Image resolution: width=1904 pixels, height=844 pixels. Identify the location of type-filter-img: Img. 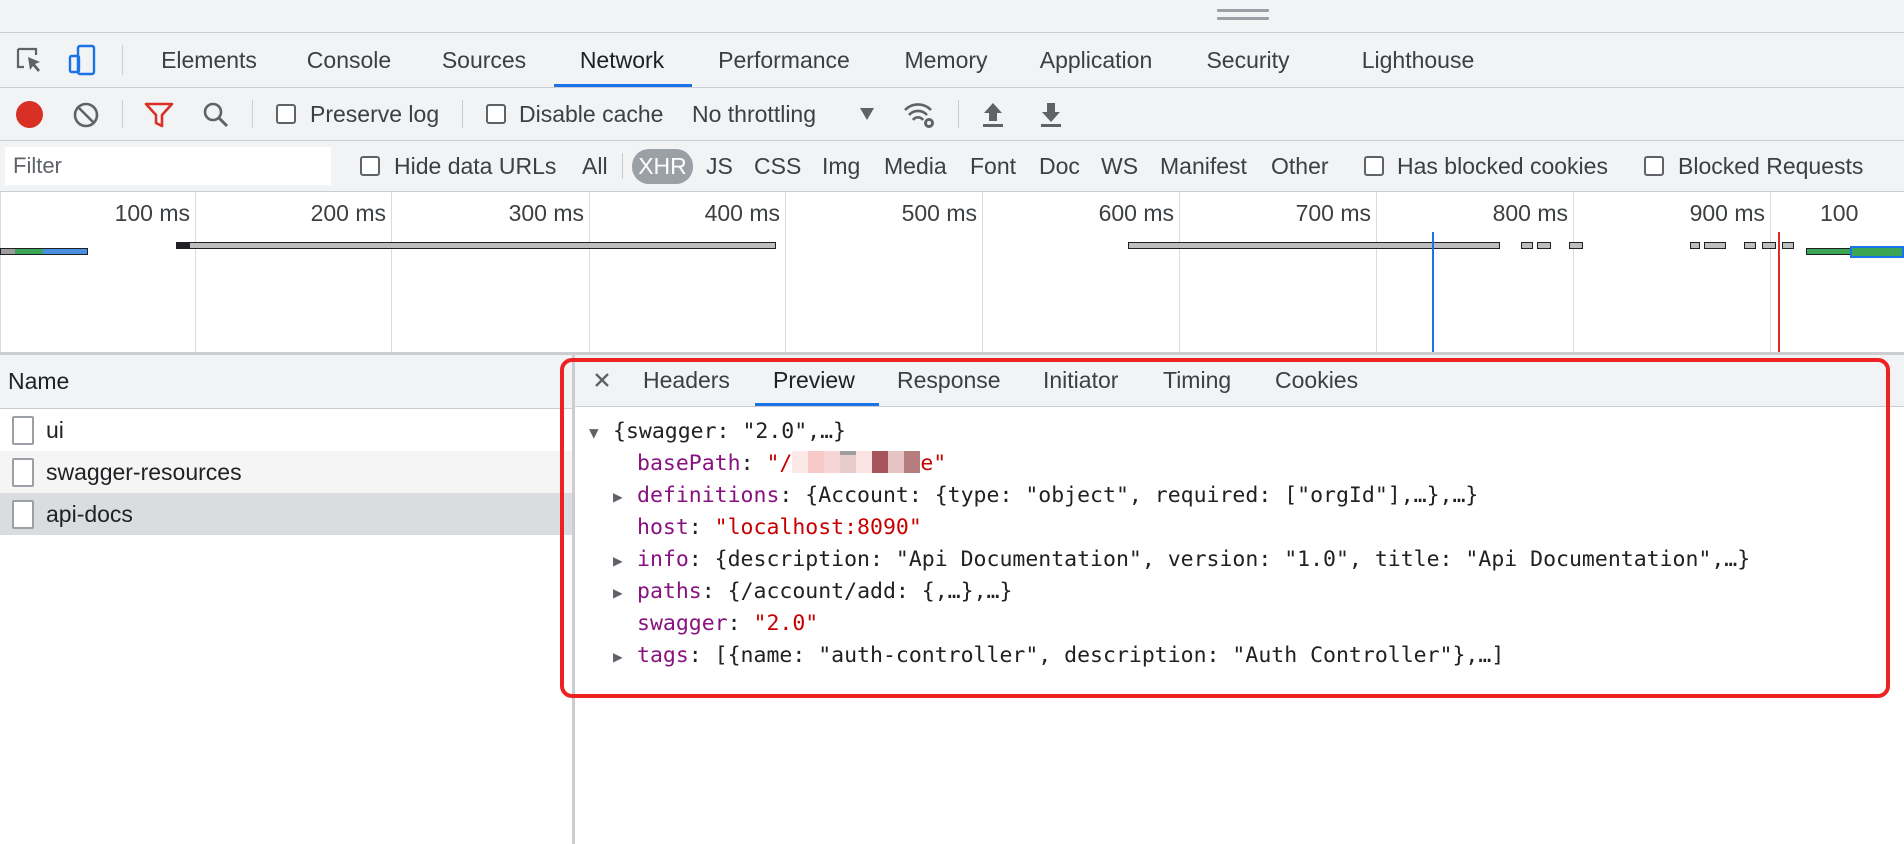
(841, 166).